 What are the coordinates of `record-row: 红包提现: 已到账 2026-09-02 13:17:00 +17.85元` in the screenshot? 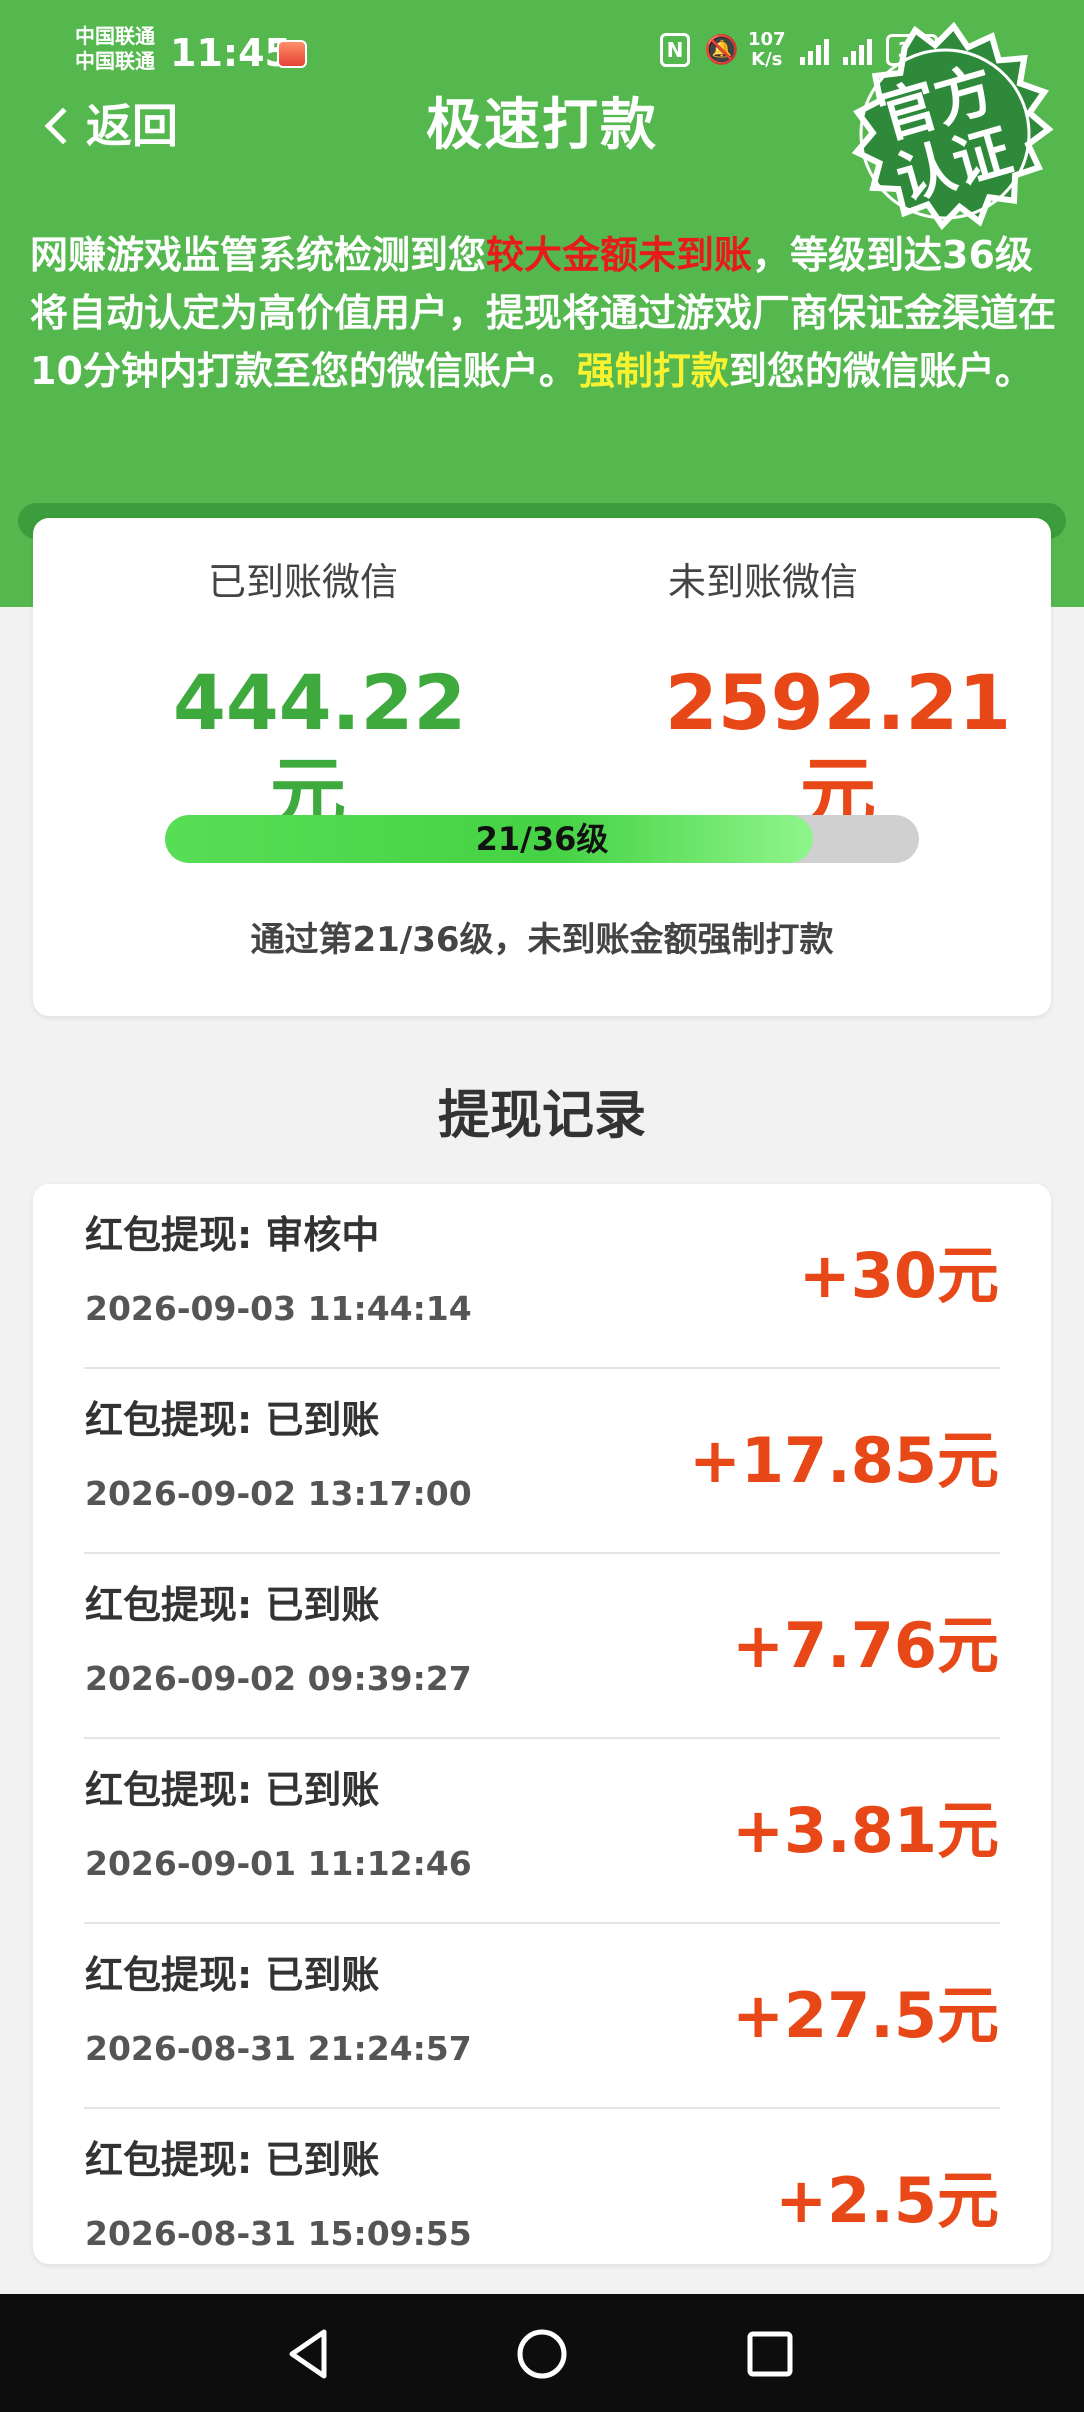 It's located at (542, 1461).